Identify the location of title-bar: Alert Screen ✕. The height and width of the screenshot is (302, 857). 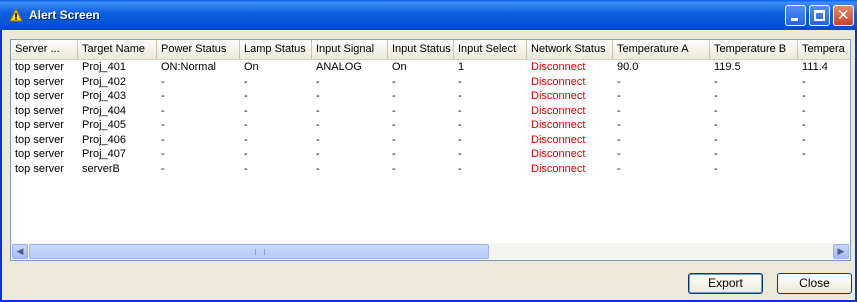
(428, 15).